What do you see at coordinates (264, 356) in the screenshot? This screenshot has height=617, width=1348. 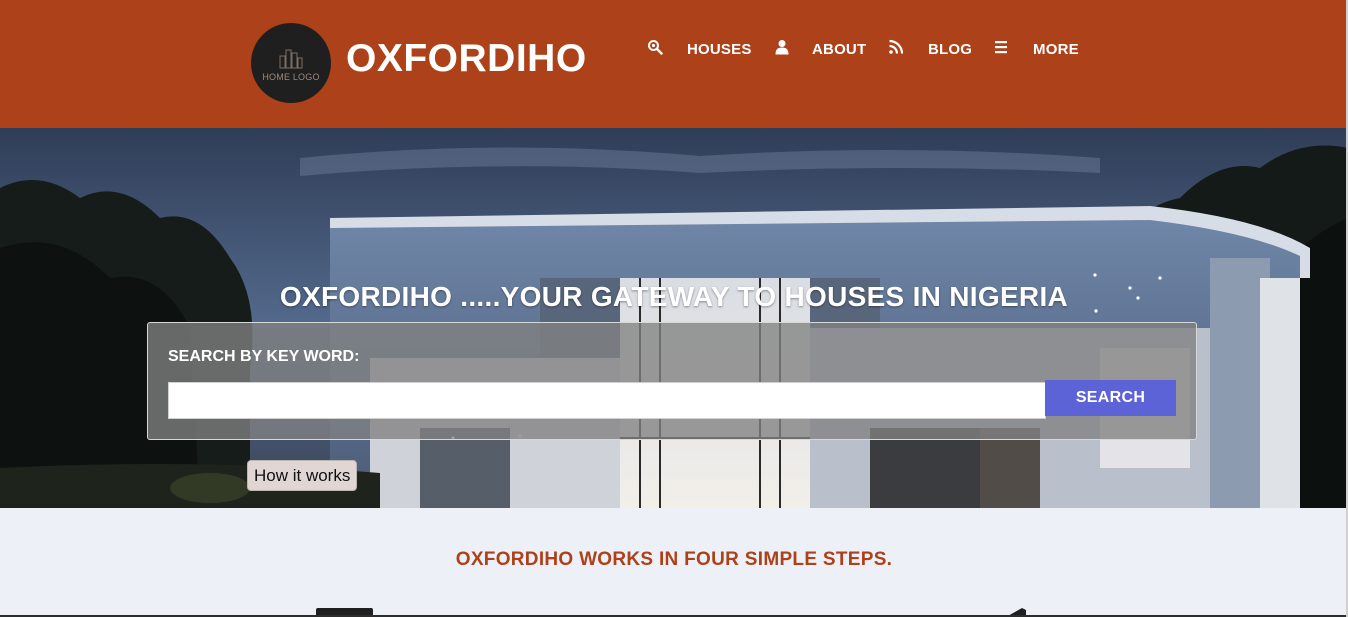 I see `search-label: SEARCH BY KEY WORD:` at bounding box center [264, 356].